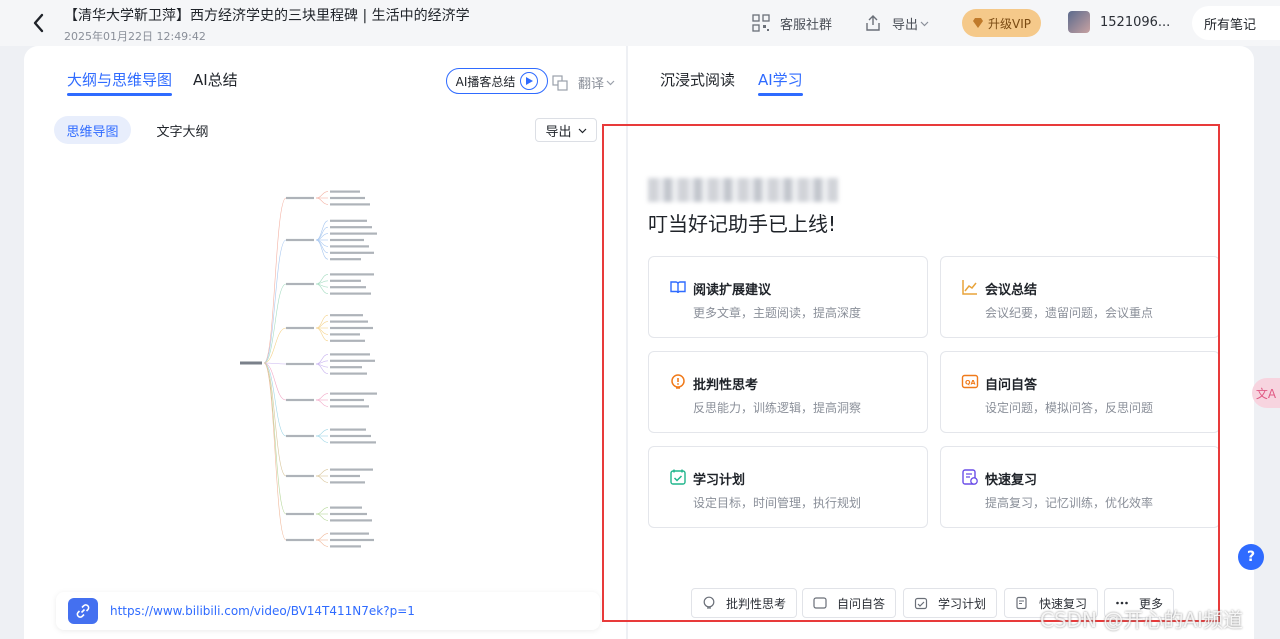 Image resolution: width=1280 pixels, height=639 pixels. Describe the element at coordinates (1251, 557) in the screenshot. I see `help-button: ?` at that location.